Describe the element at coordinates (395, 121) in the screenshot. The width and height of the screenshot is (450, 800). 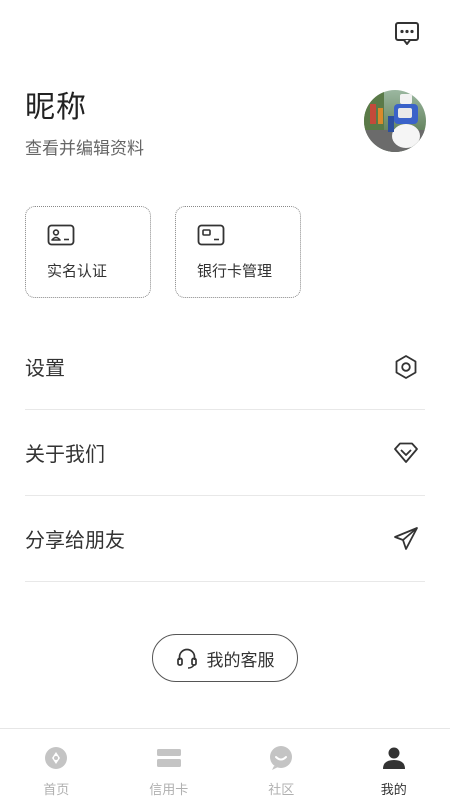
I see `avatar` at that location.